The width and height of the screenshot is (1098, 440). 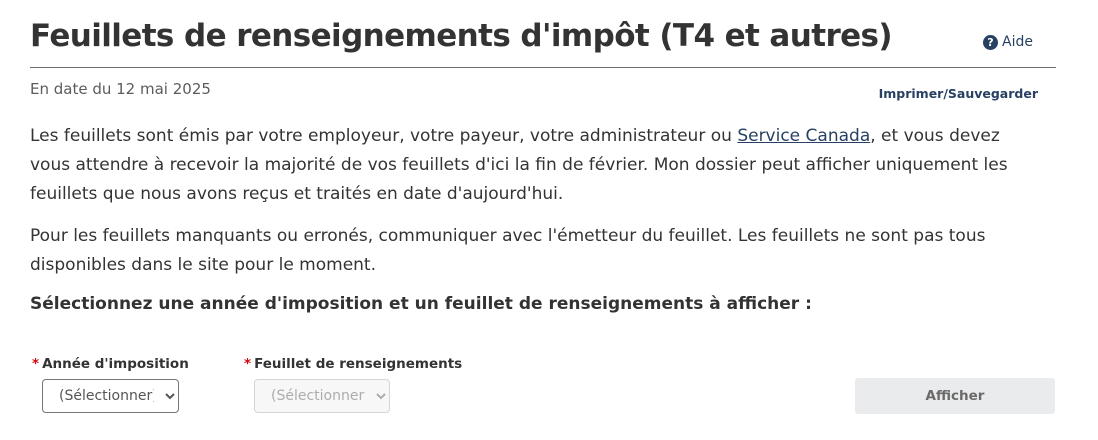 What do you see at coordinates (543, 67) in the screenshot?
I see `title-divider` at bounding box center [543, 67].